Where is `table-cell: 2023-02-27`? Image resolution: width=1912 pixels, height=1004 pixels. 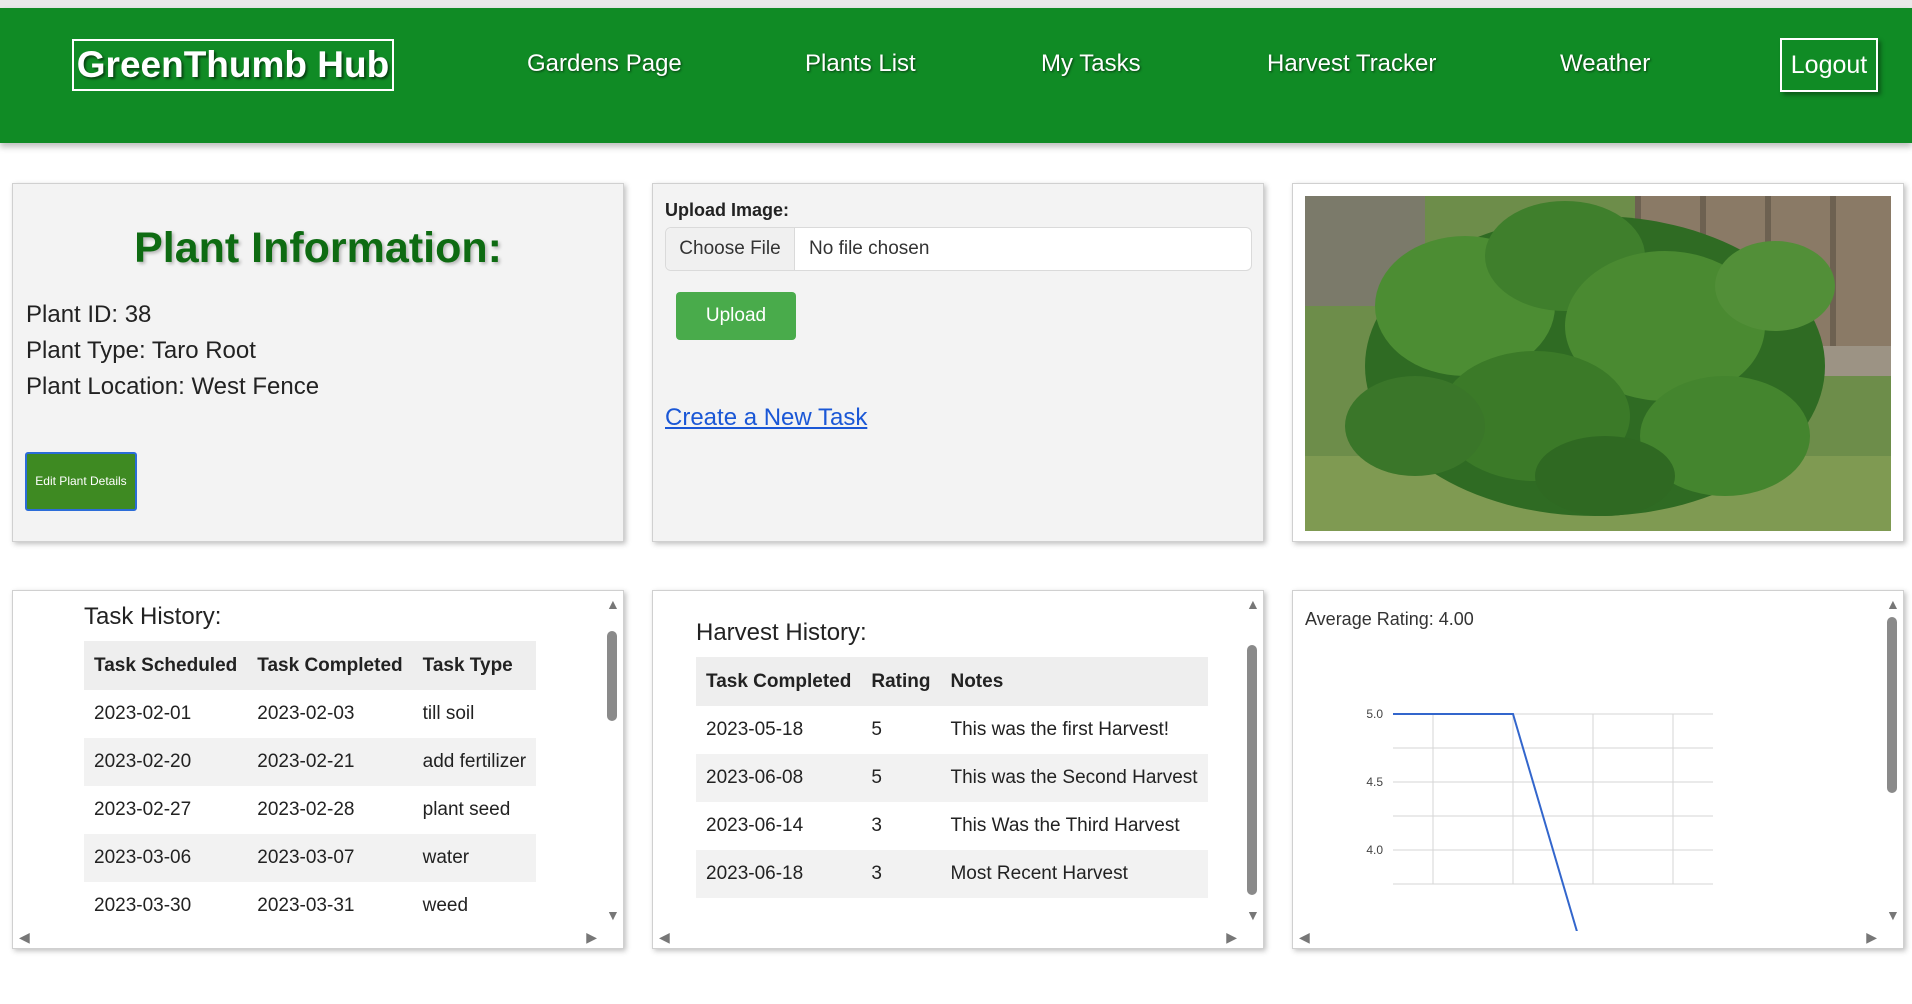
table-cell: 2023-02-27 is located at coordinates (143, 809).